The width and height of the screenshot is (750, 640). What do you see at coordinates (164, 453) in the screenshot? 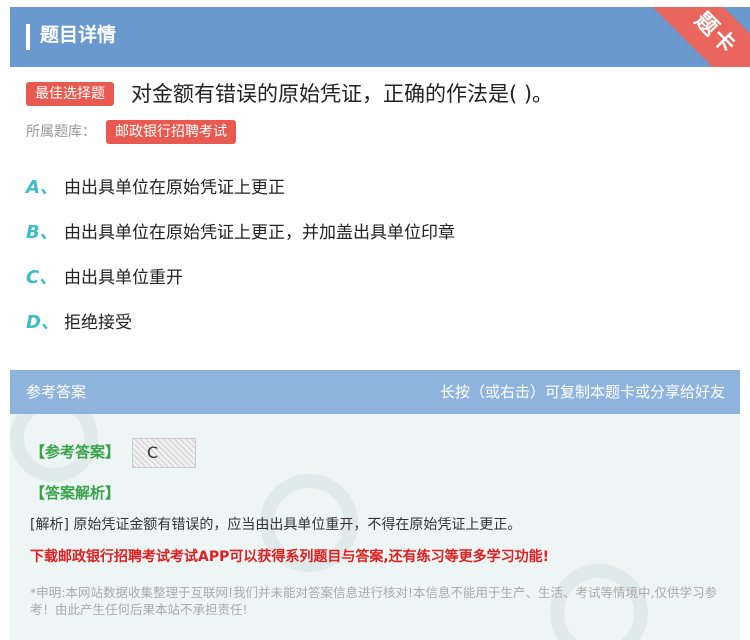
I see `reference-answer-box: C` at bounding box center [164, 453].